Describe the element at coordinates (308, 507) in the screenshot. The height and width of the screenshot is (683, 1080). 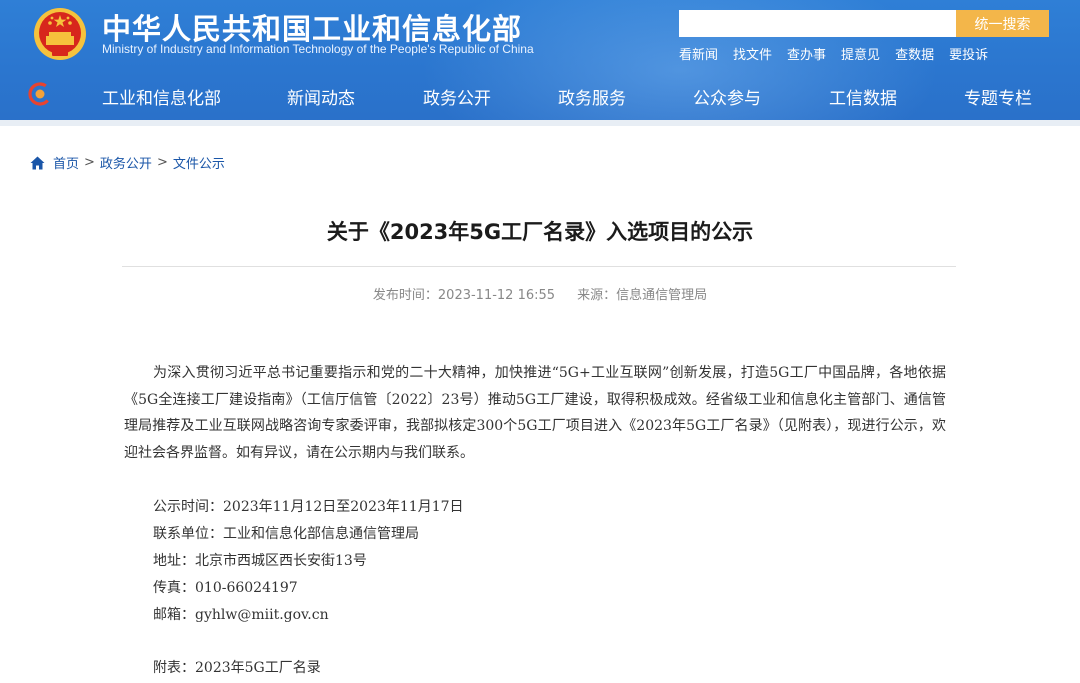
I see `notice-period: 公示时间：2023年11月12日至2023年11月17日` at that location.